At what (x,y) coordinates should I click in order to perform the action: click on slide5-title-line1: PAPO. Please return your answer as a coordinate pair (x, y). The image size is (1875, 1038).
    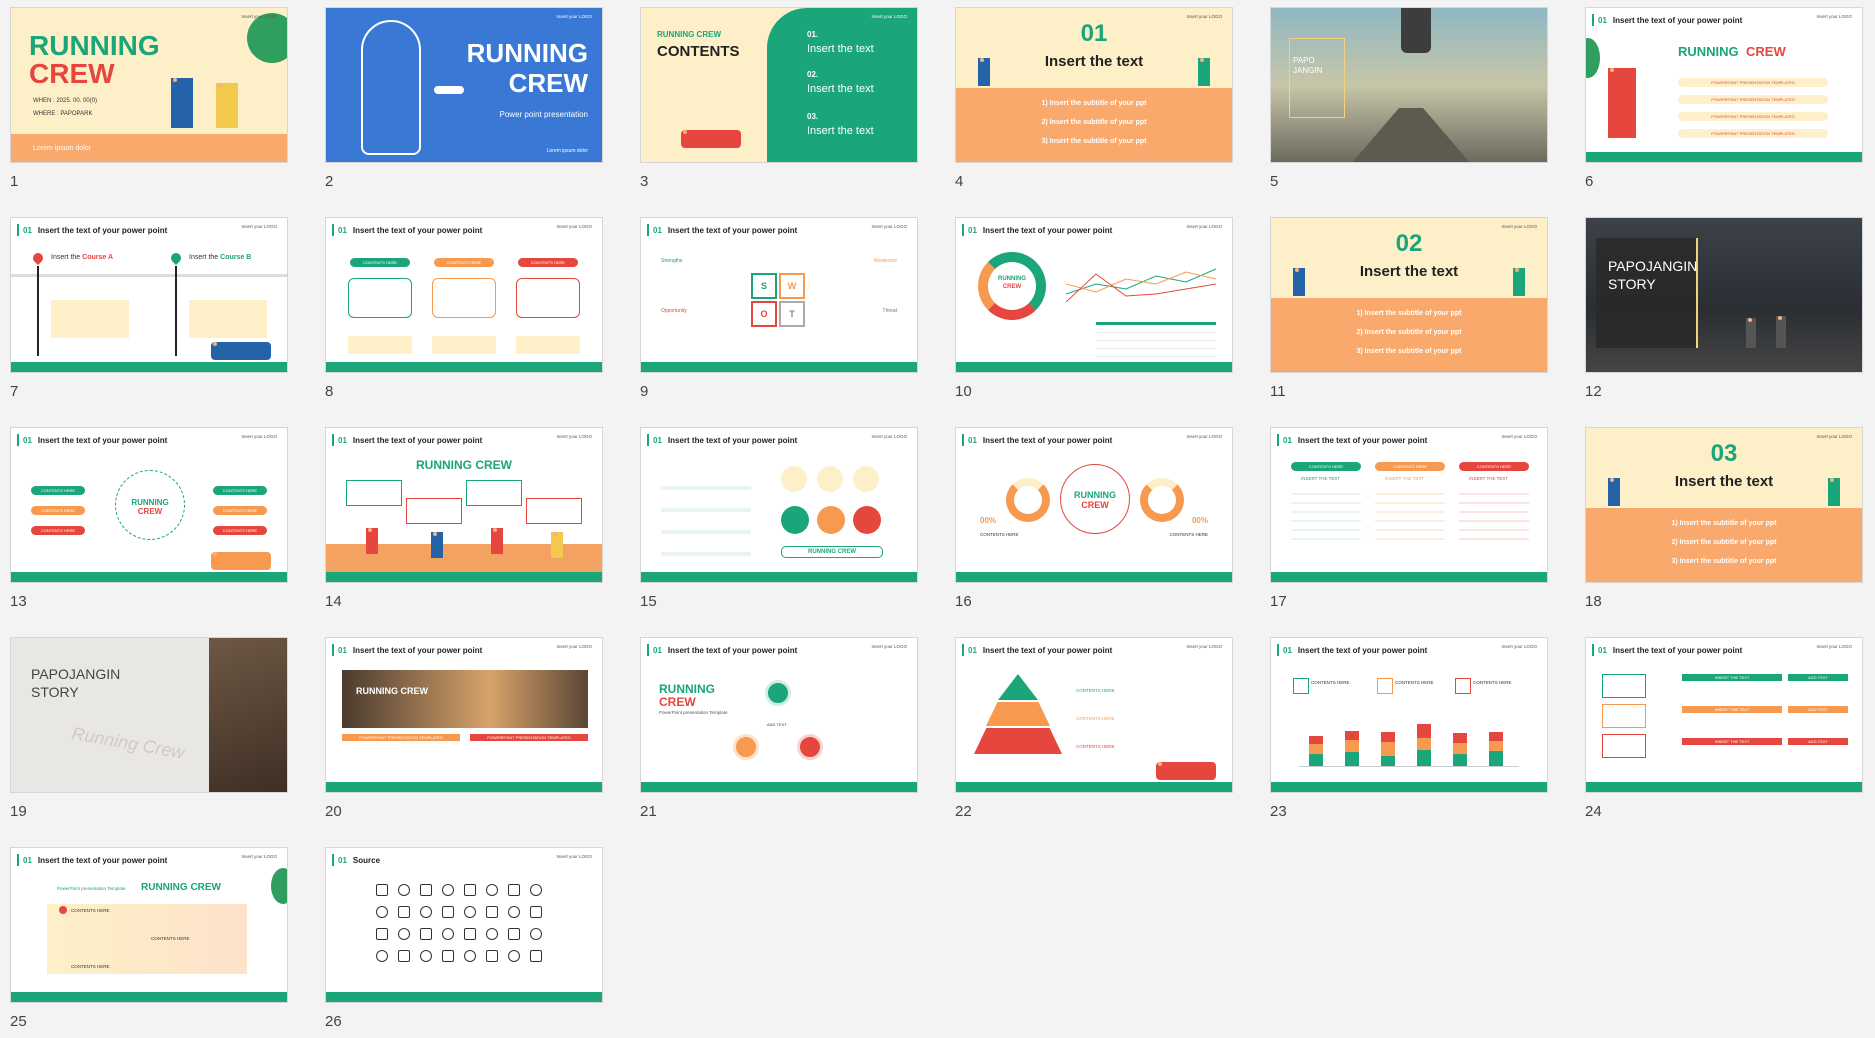
    Looking at the image, I should click on (1304, 60).